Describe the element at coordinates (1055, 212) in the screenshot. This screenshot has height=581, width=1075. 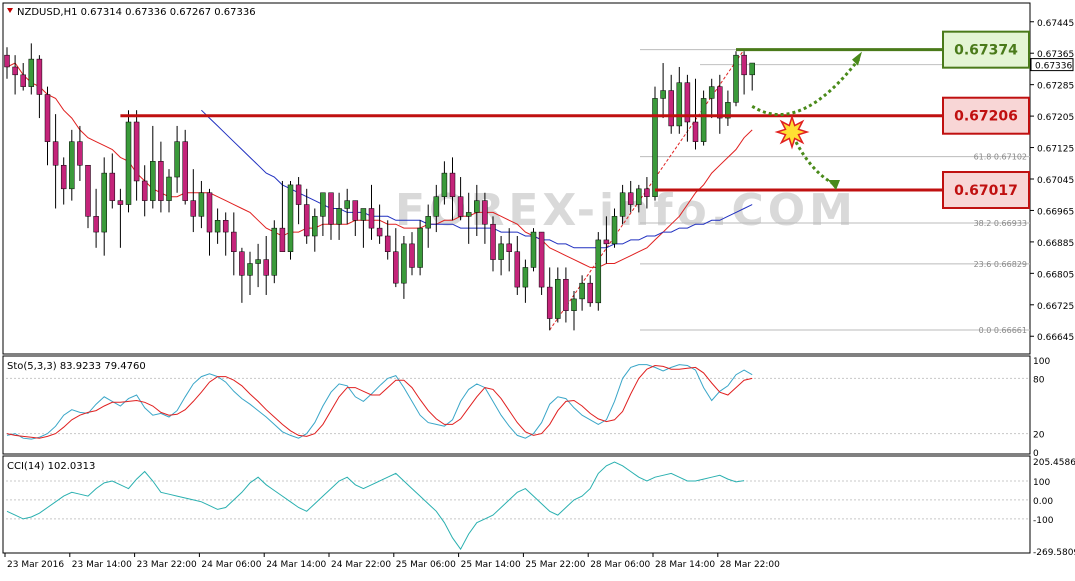
I see `price-tick-label: 0.66965` at that location.